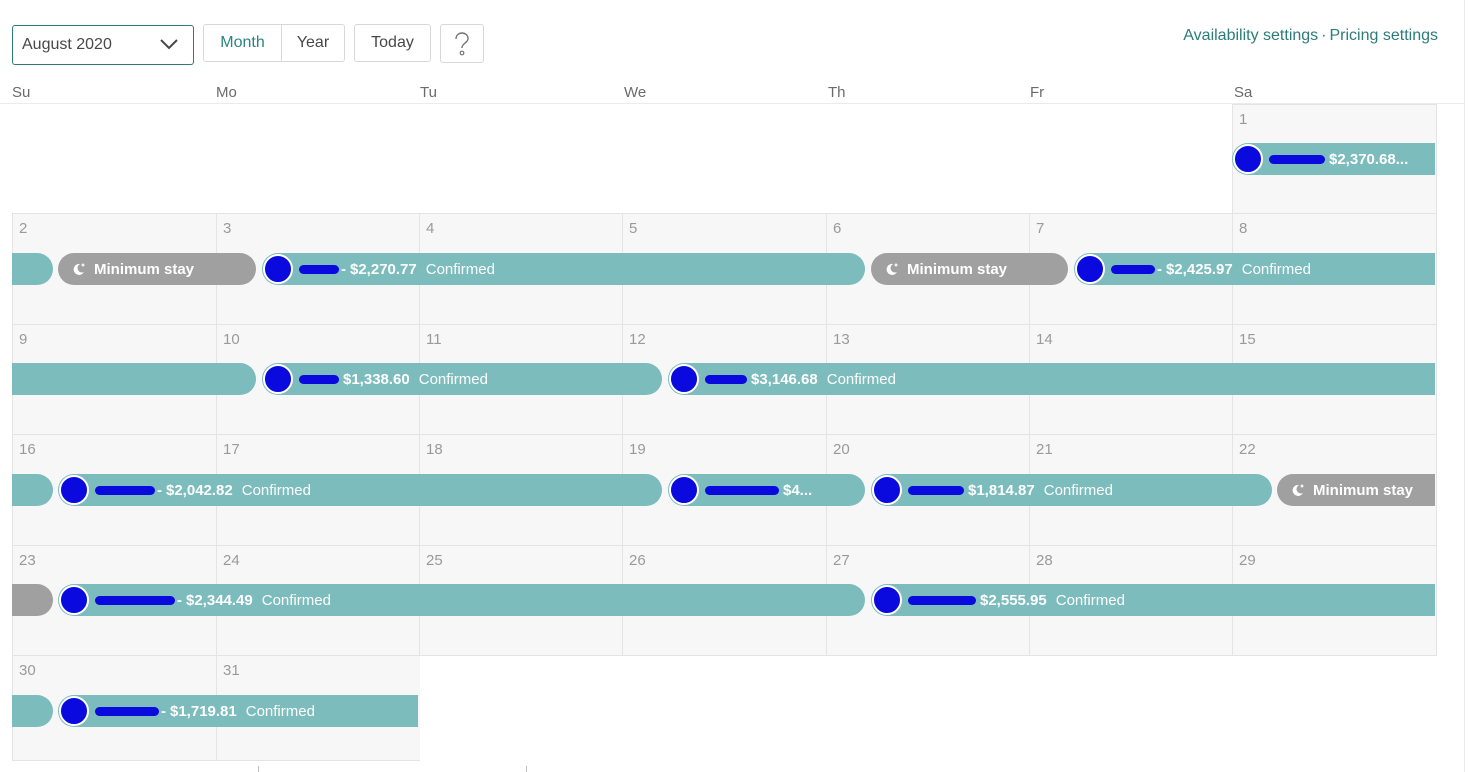  I want to click on view-toggle: Month Year, so click(274, 43).